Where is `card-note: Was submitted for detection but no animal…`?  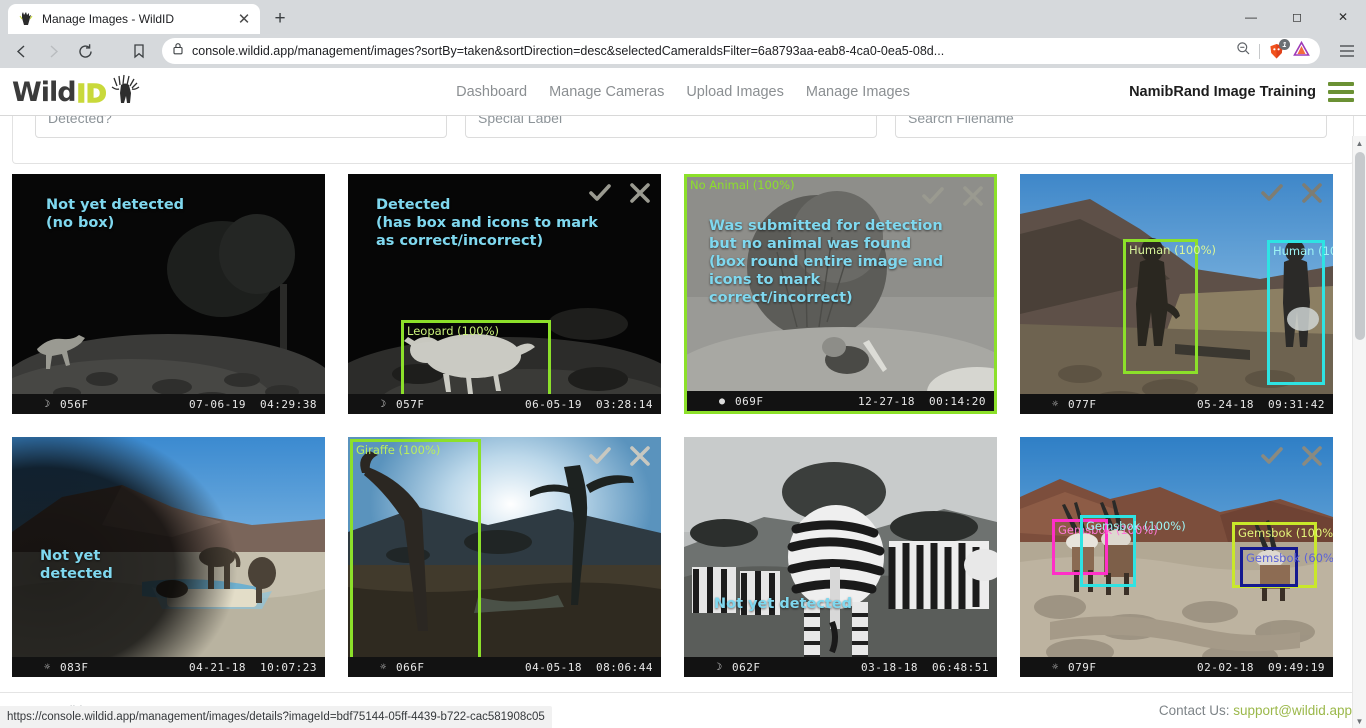
card-note: Was submitted for detection but no animal… is located at coordinates (826, 262).